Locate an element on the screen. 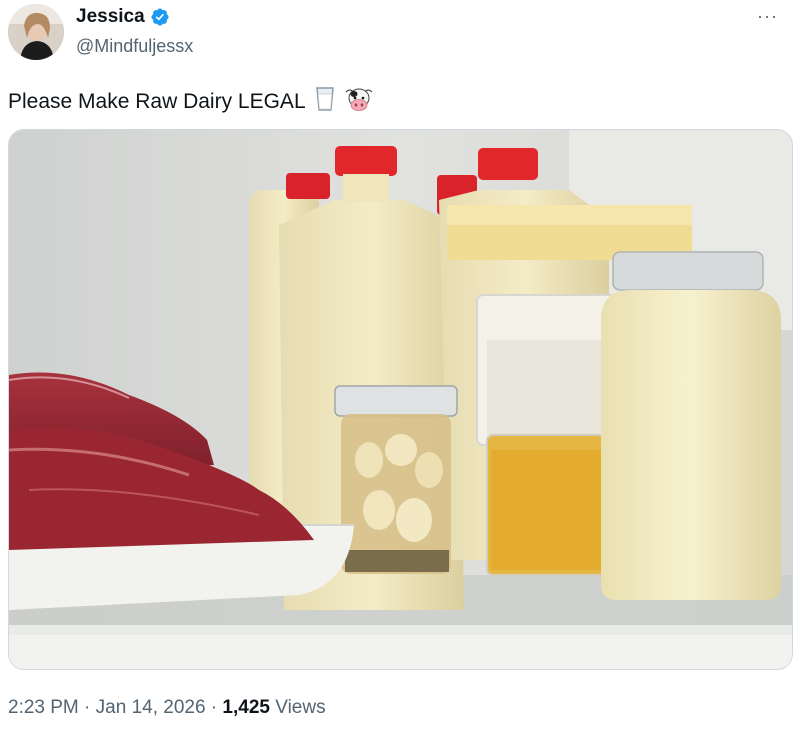 The width and height of the screenshot is (800, 729). views-label: Views is located at coordinates (297, 707).